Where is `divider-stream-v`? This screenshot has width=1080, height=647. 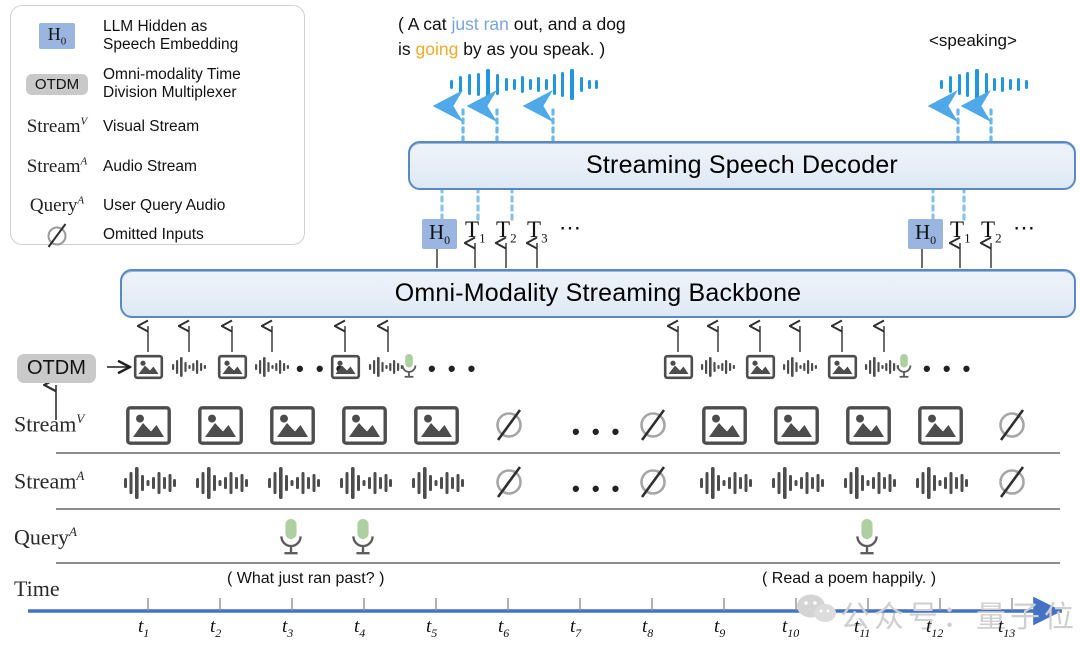 divider-stream-v is located at coordinates (558, 453).